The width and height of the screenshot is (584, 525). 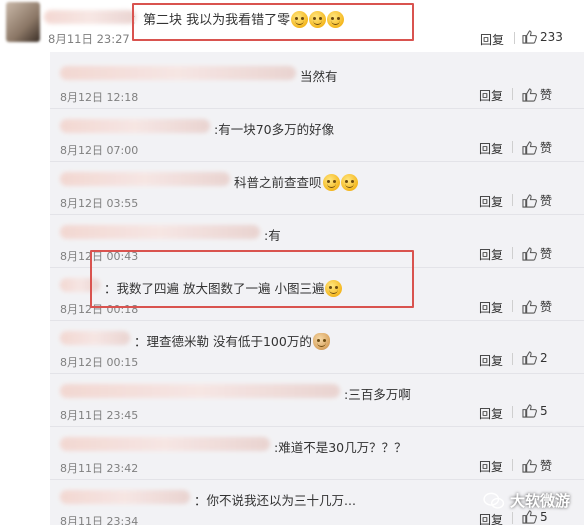 What do you see at coordinates (214, 288) in the screenshot?
I see `reply-text-label: ：我数了四遍 放大图数了一遍 小图三遍` at bounding box center [214, 288].